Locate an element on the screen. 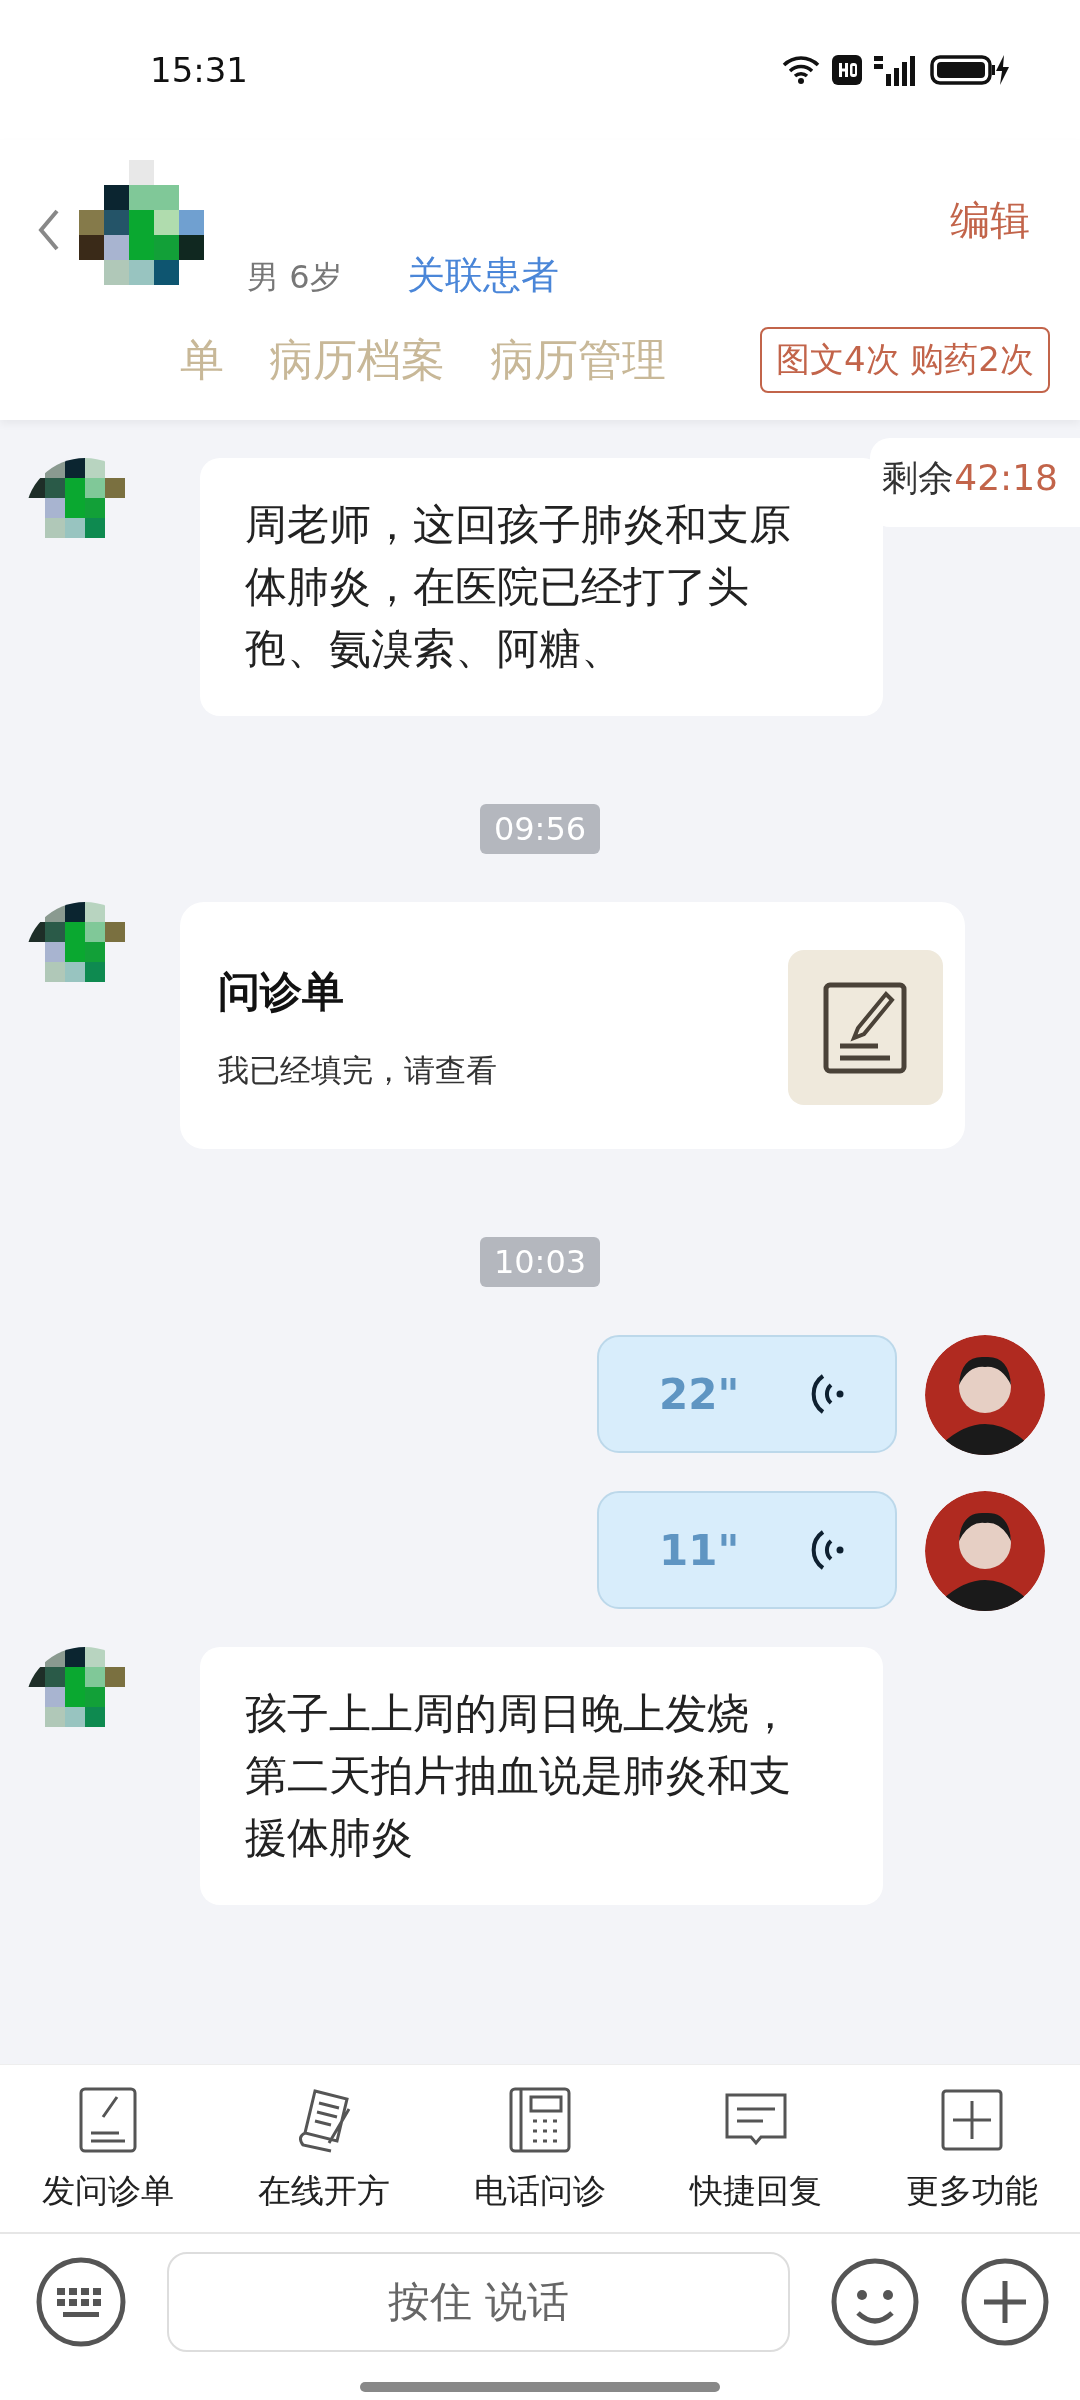 The width and height of the screenshot is (1080, 2400). form-card: 问诊单 我已经填完，请查看 is located at coordinates (572, 1025).